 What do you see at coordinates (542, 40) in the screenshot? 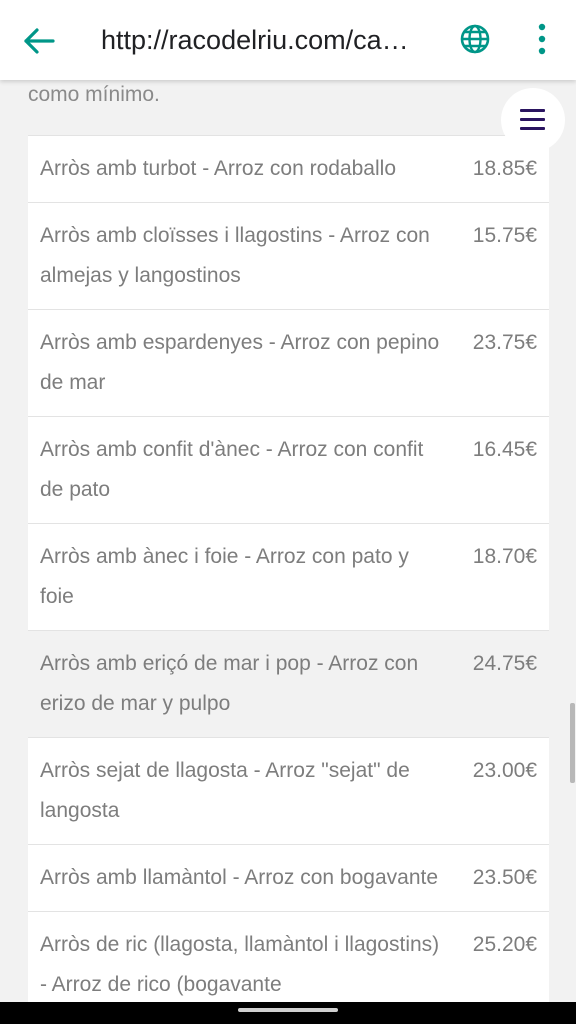
I see `more-vert-icon` at bounding box center [542, 40].